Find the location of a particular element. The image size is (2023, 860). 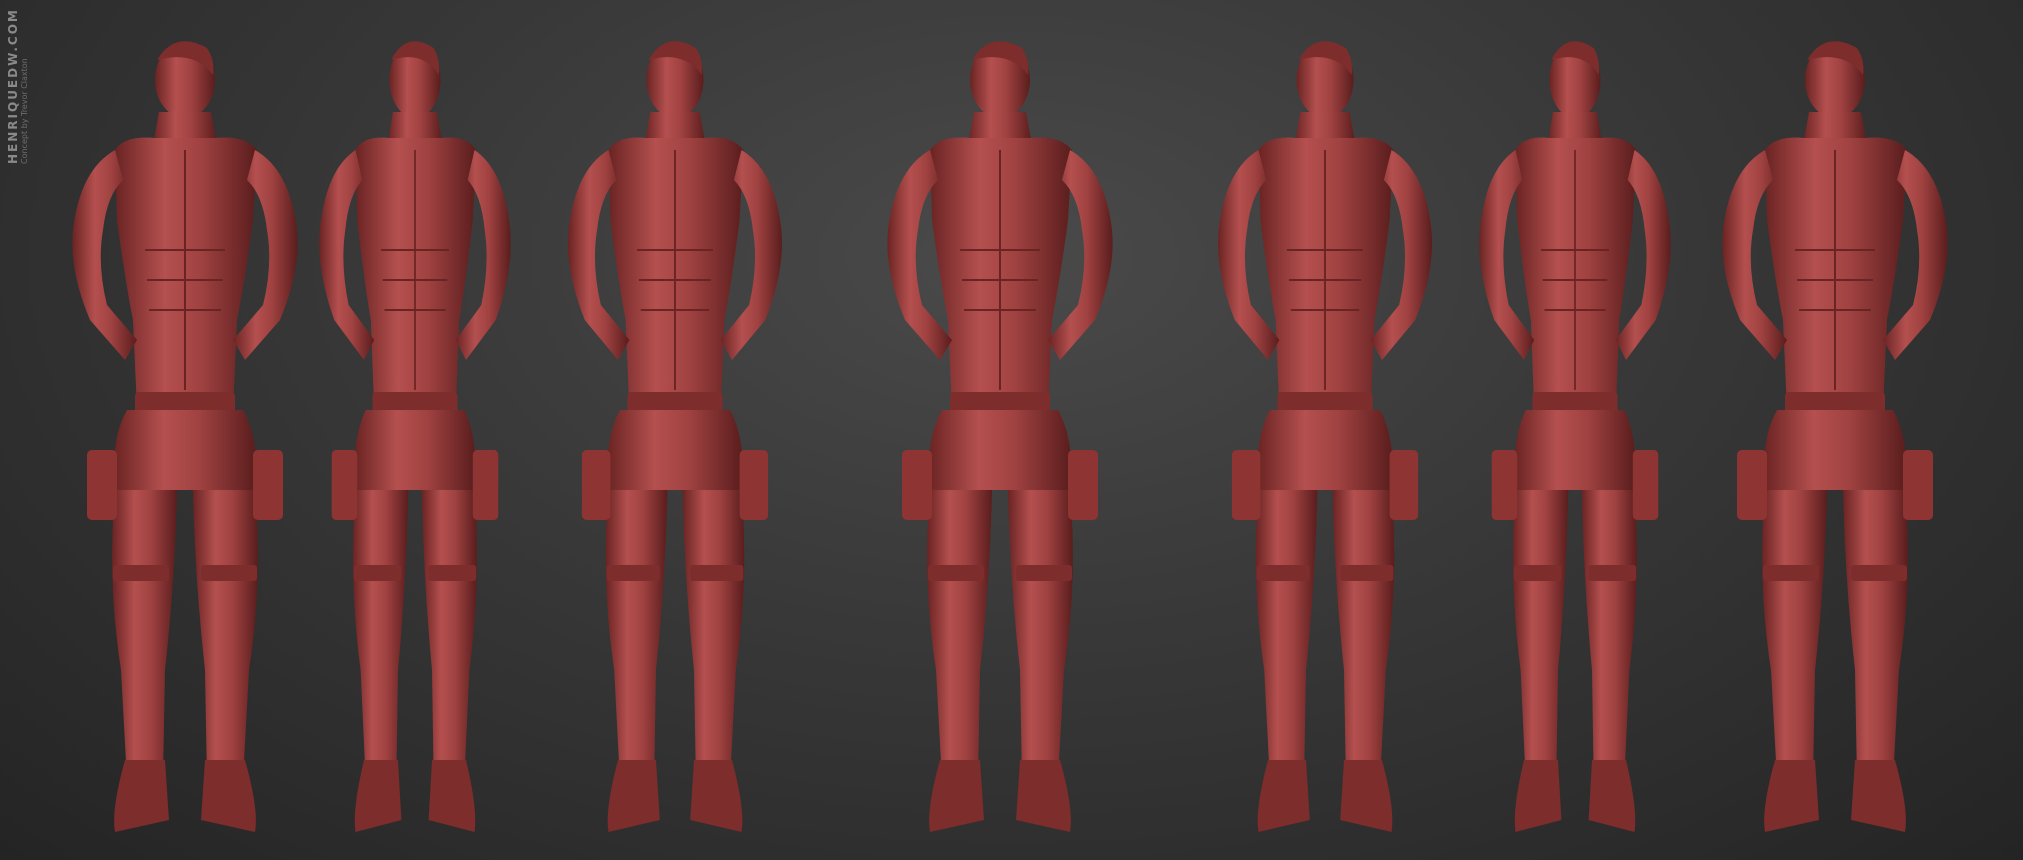

figure-back-right-view is located at coordinates (1835, 436).